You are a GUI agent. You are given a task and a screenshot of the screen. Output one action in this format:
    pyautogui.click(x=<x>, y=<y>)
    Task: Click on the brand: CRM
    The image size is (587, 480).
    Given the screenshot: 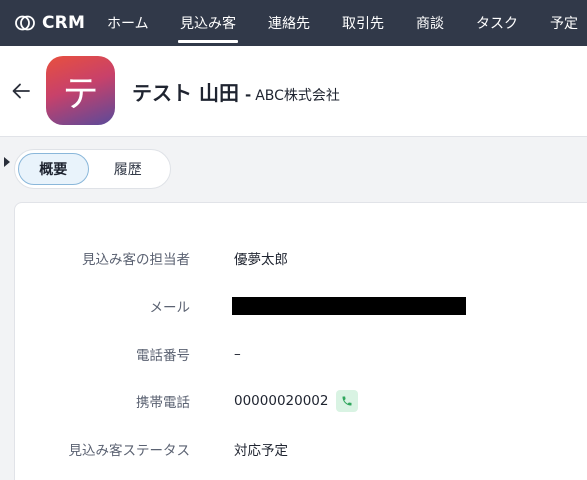 What is the action you would take?
    pyautogui.click(x=50, y=23)
    